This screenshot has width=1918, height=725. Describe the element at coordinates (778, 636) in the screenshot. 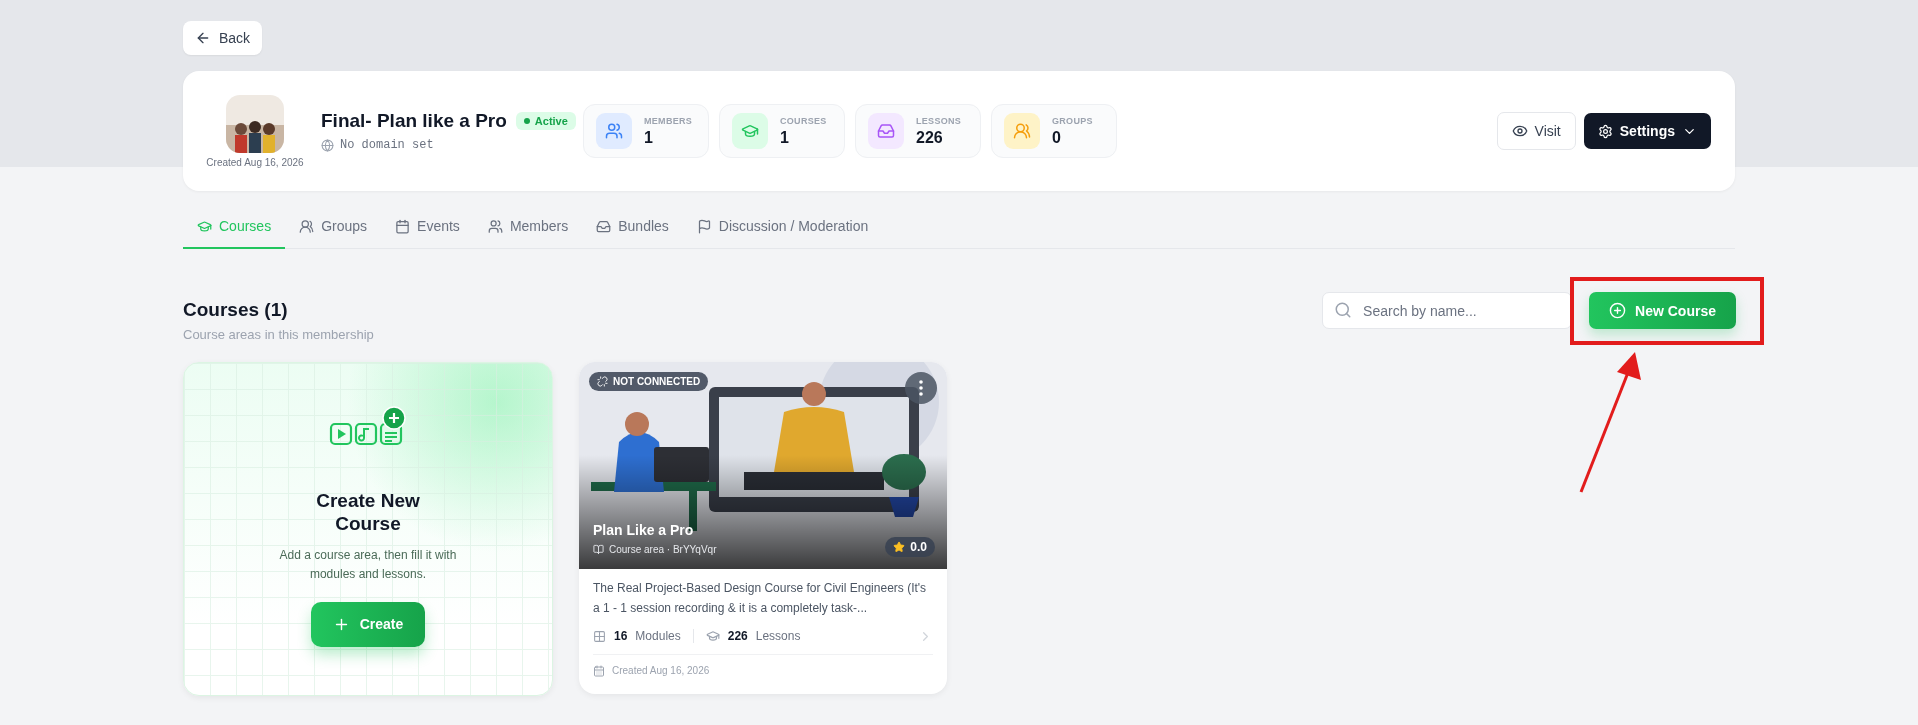

I see `lessons-label: Lessons` at that location.